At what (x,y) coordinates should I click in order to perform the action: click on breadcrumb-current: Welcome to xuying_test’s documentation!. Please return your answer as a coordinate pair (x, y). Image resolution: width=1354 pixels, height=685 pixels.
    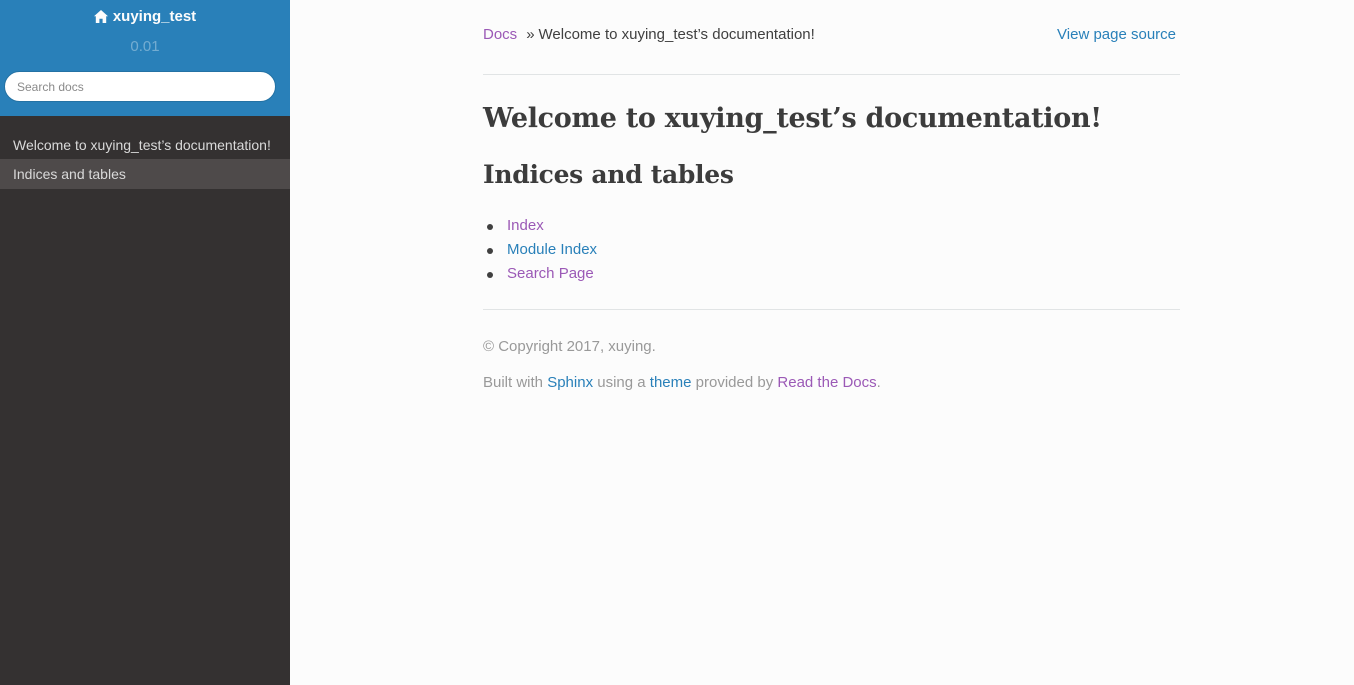
    Looking at the image, I should click on (676, 34).